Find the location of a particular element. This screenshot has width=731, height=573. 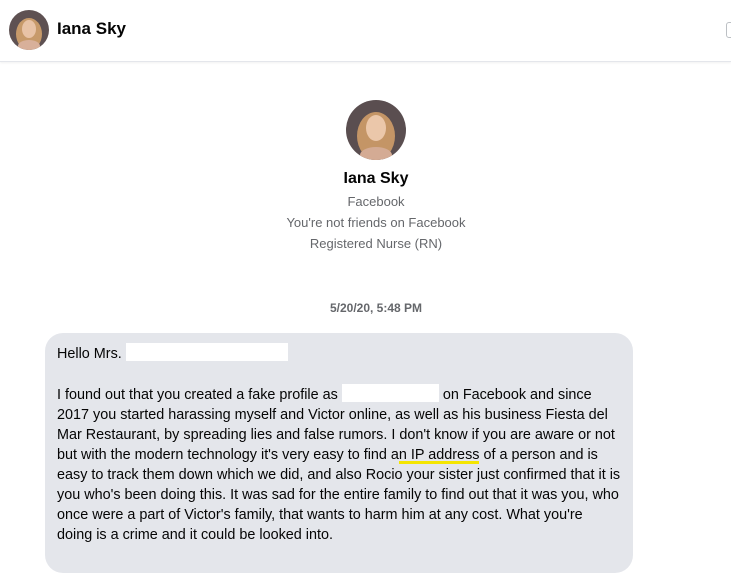

profile-avatar is located at coordinates (376, 130).